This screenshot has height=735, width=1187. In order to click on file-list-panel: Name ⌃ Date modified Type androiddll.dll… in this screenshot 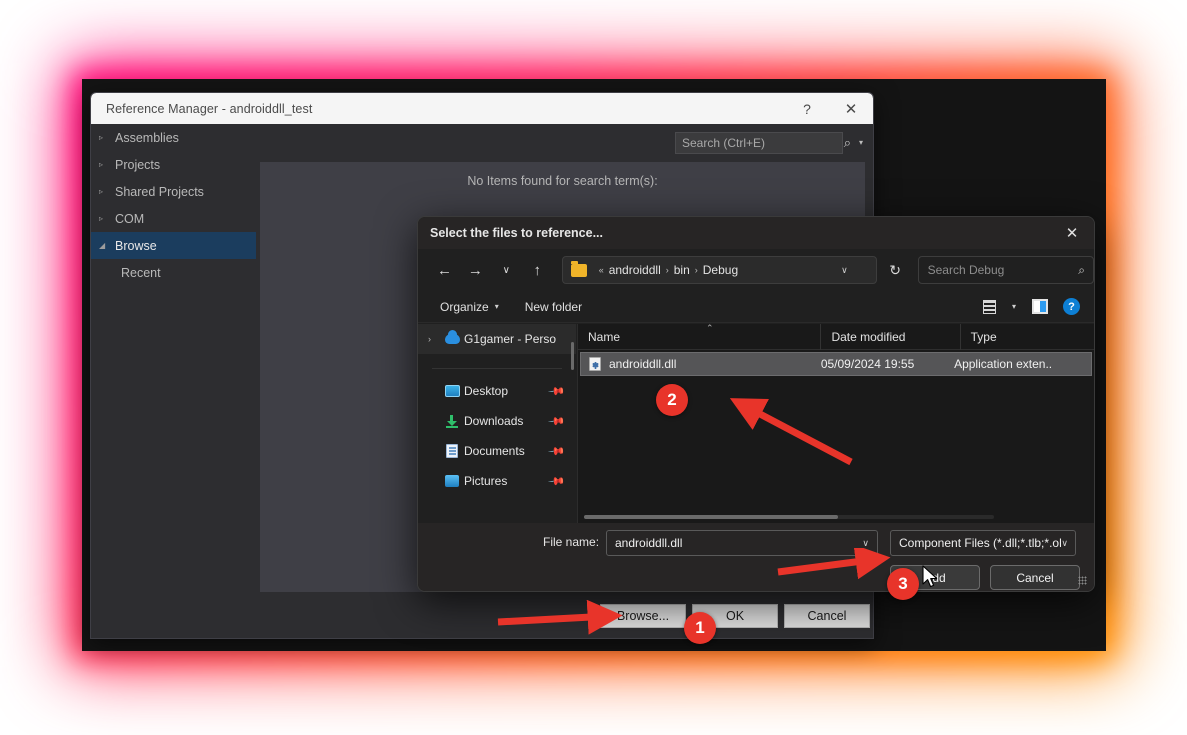, I will do `click(835, 423)`.